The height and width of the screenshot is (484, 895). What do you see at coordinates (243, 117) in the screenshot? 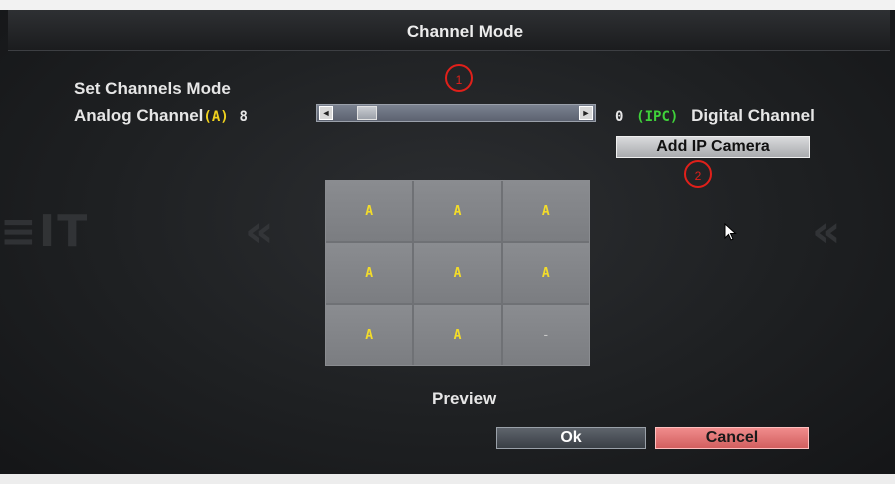
I see `analog-count: 8` at bounding box center [243, 117].